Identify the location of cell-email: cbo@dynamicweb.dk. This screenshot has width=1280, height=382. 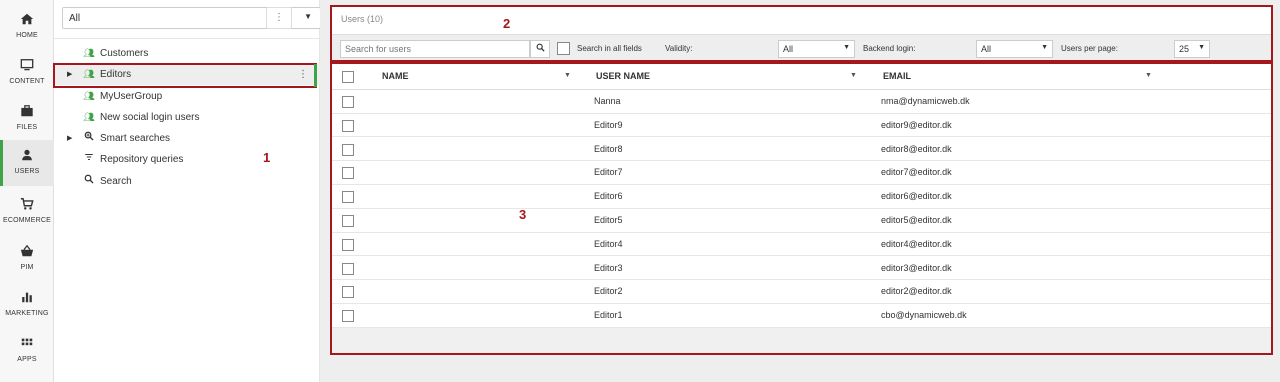
(924, 315).